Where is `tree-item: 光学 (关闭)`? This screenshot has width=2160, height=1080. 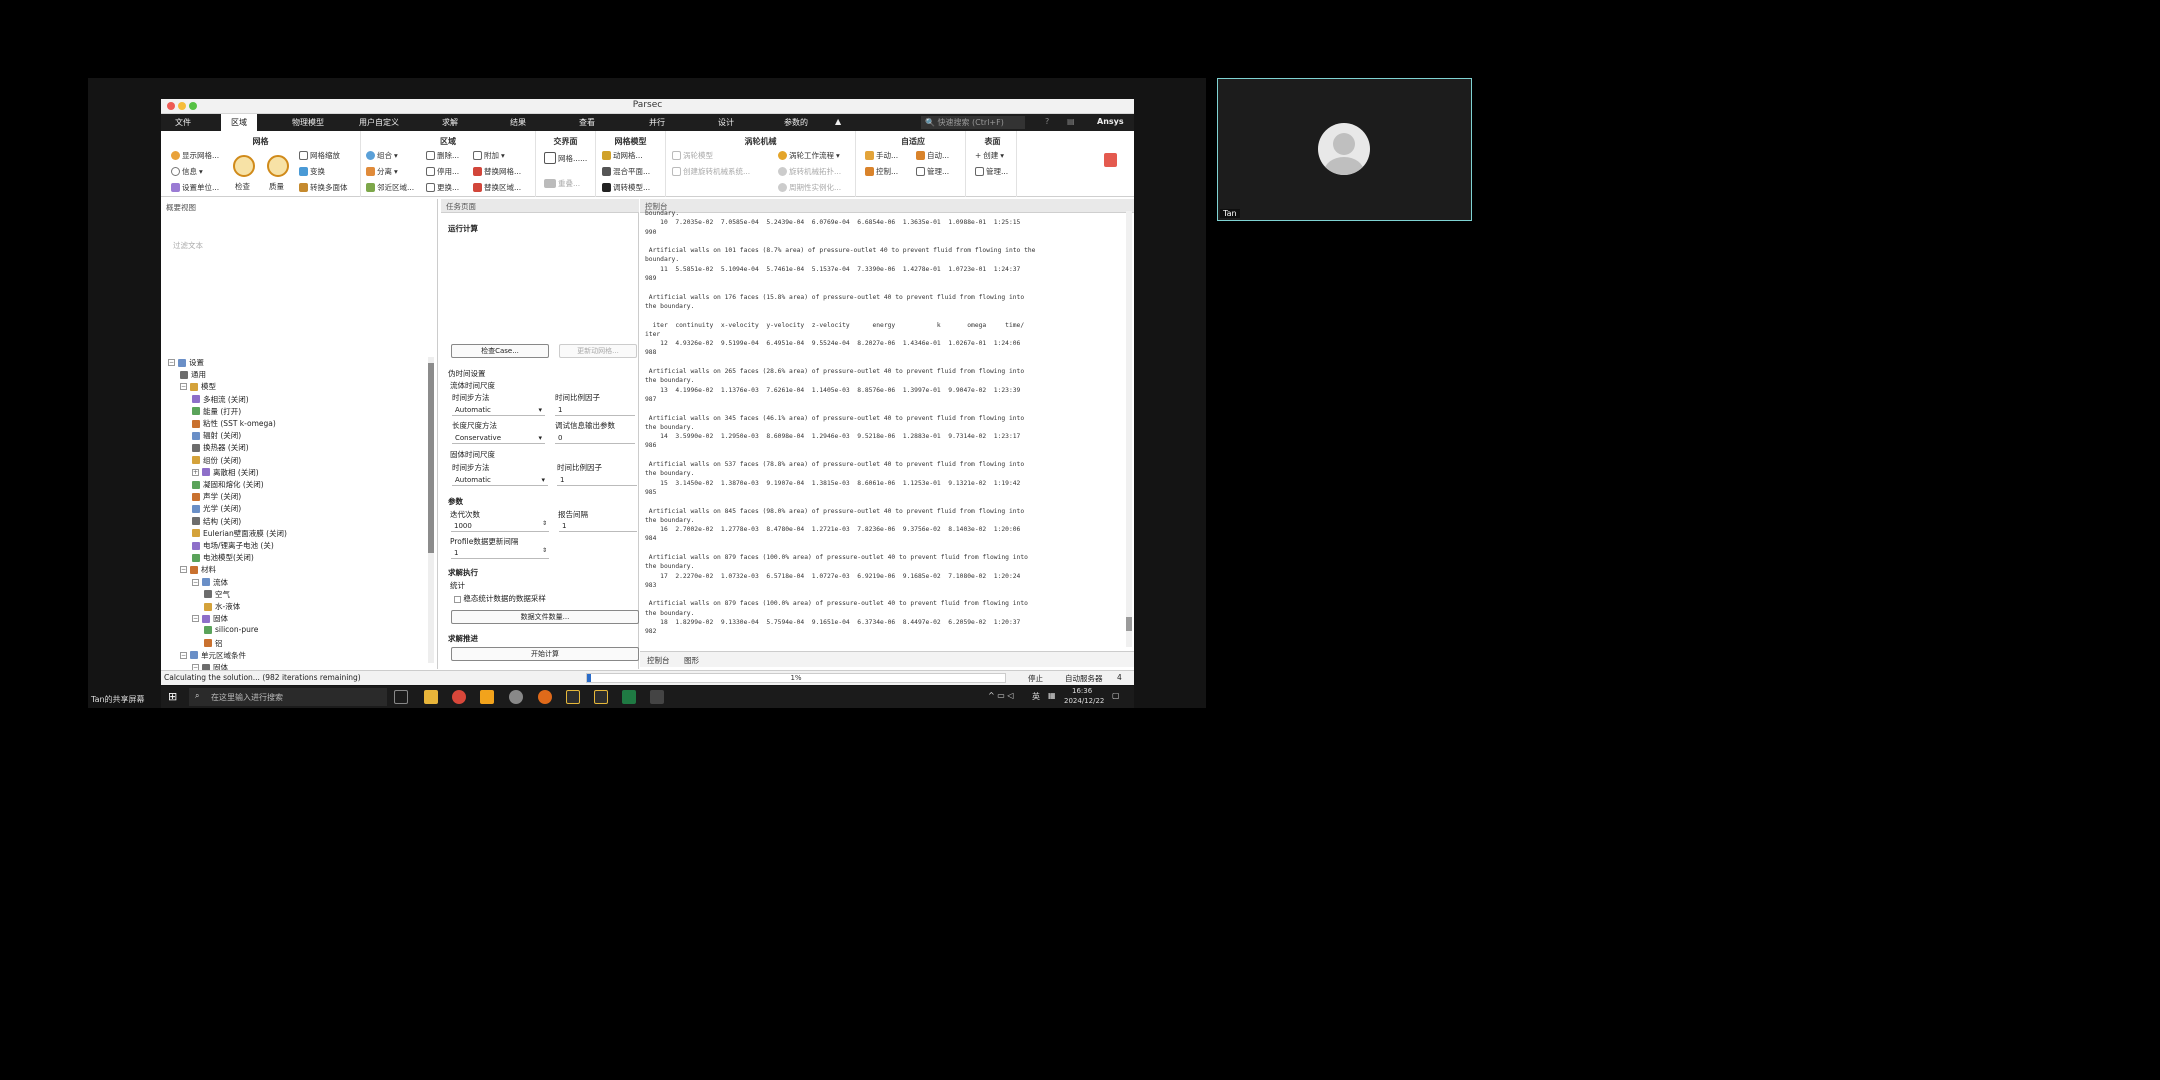
tree-item: 光学 (关闭) is located at coordinates (216, 508).